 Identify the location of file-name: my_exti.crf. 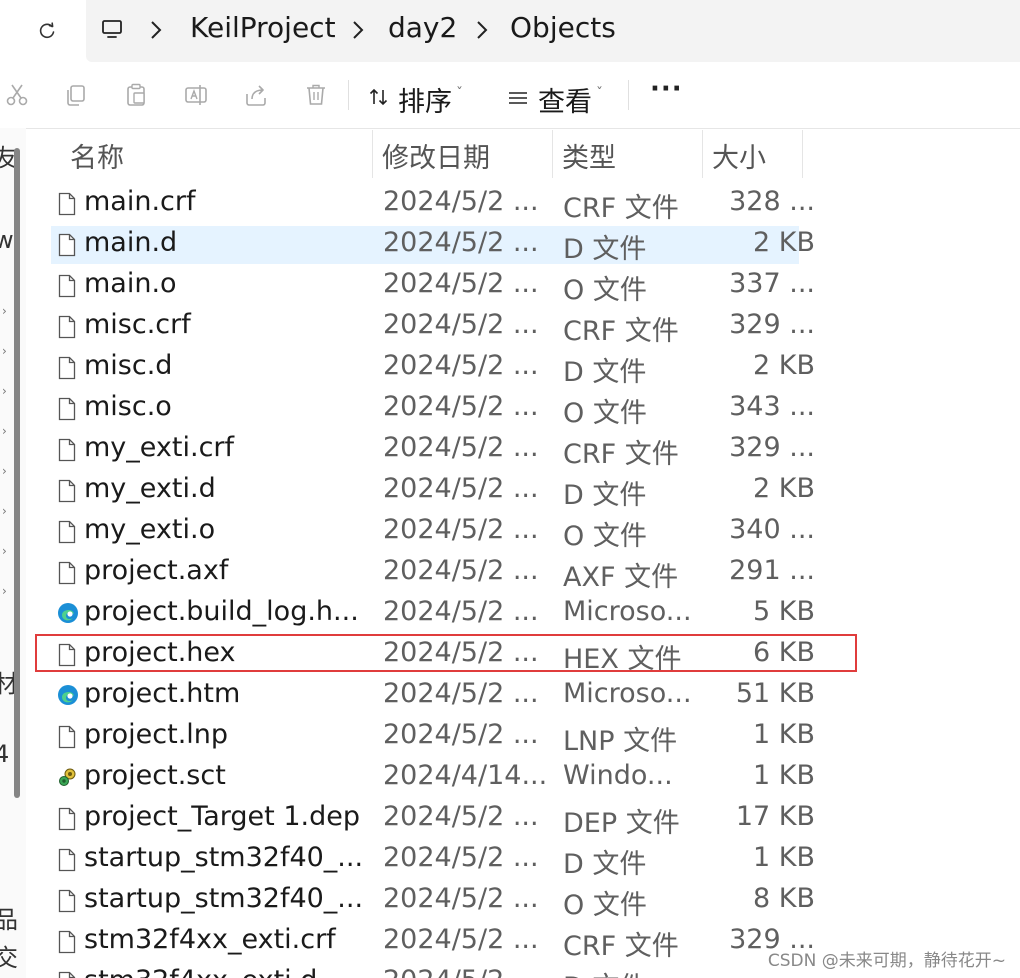
(159, 447).